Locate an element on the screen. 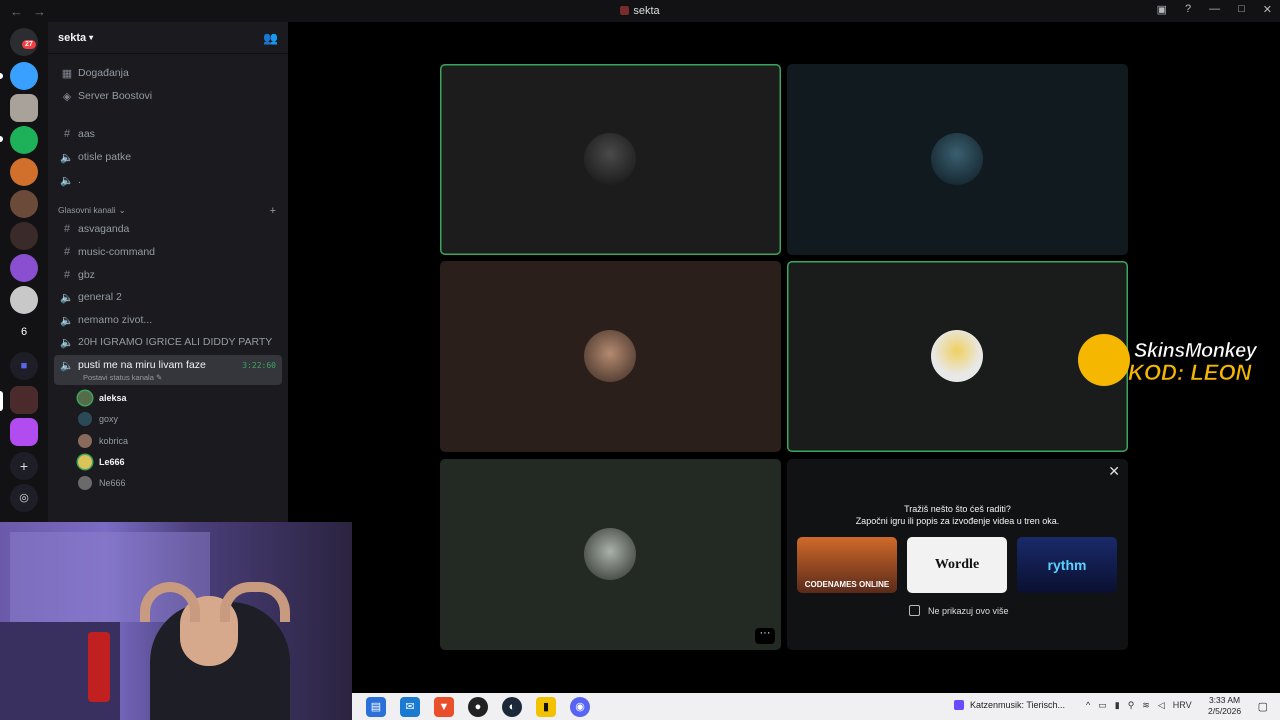 Image resolution: width=1280 pixels, height=720 pixels. server-icon-number: 6 is located at coordinates (24, 332).